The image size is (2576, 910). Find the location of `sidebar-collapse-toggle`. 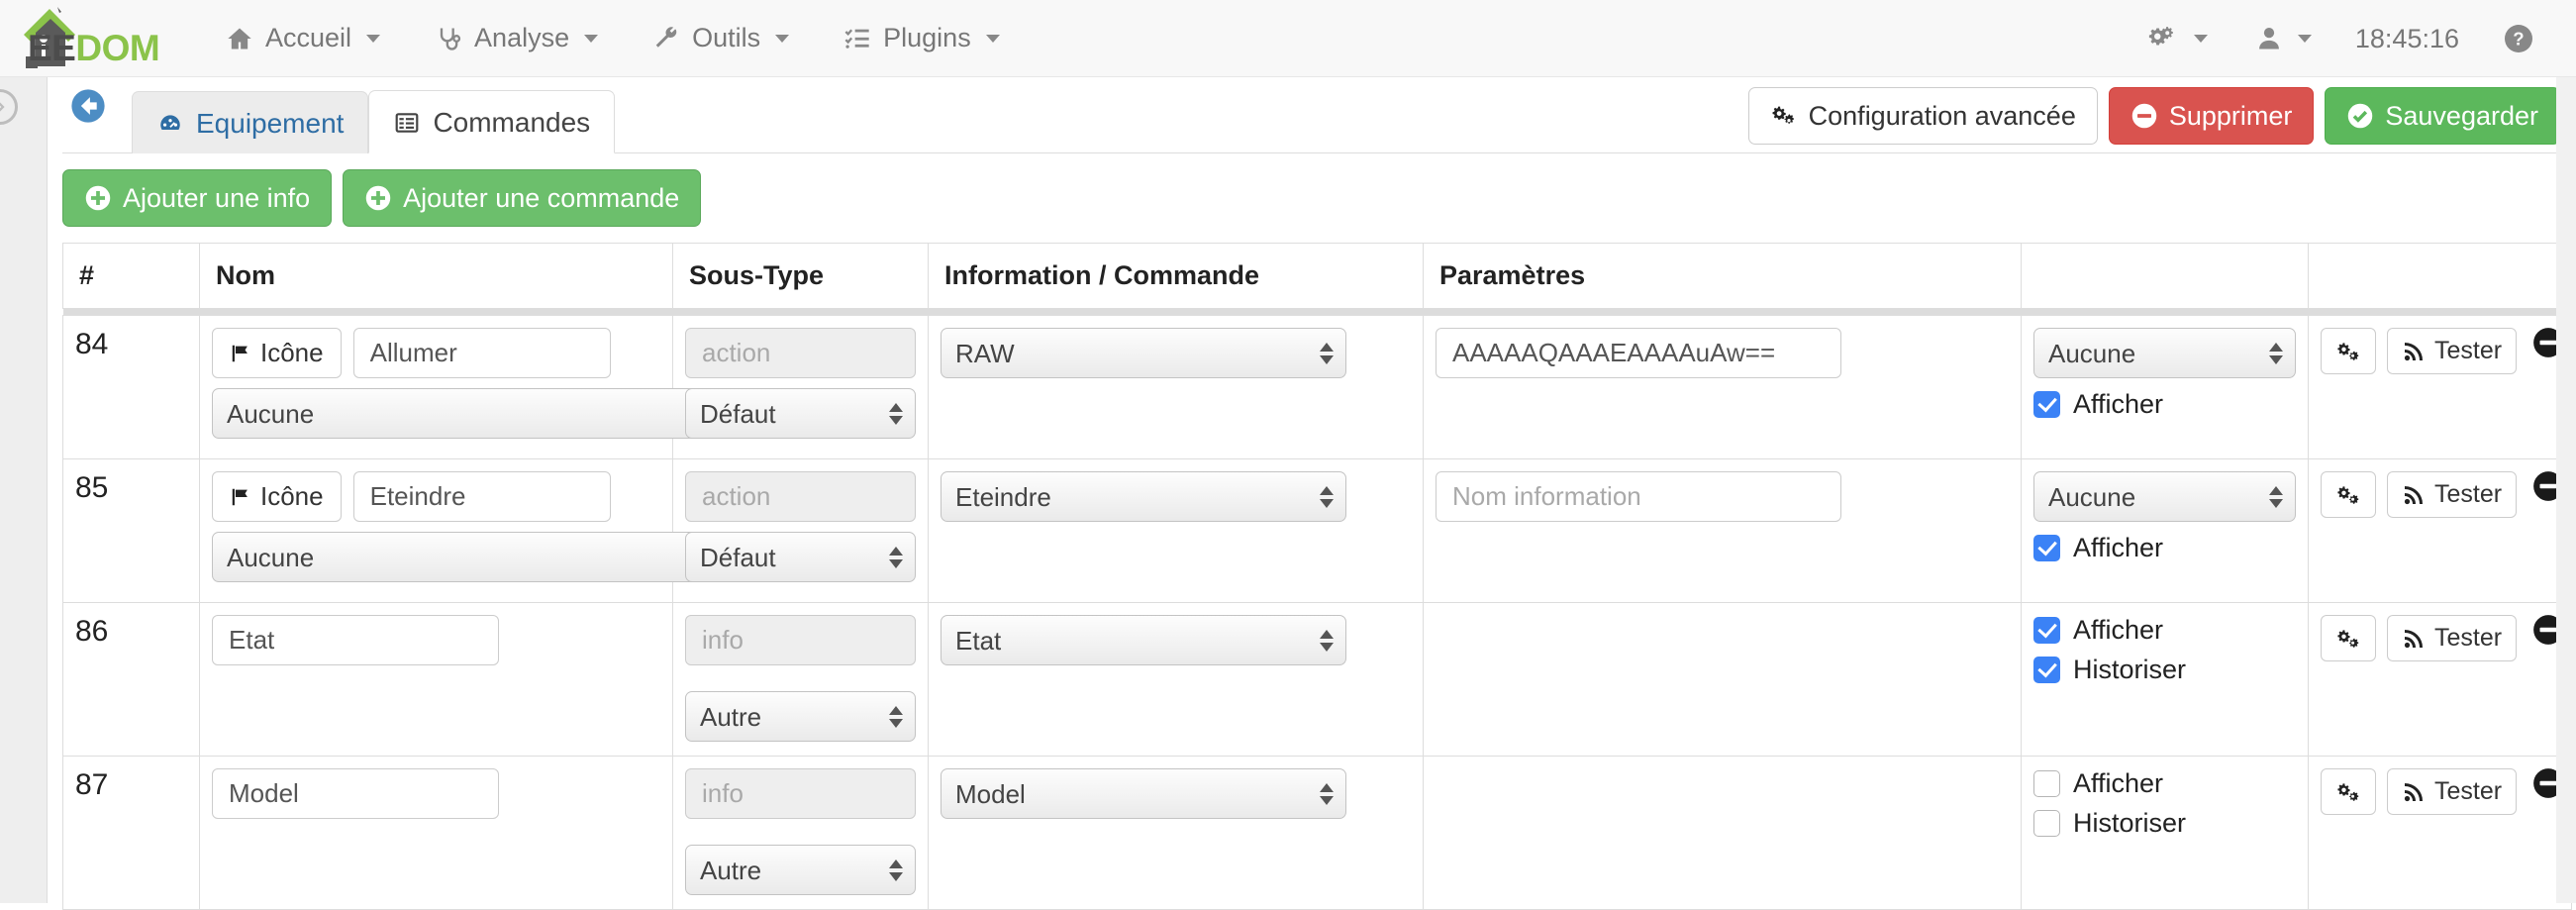

sidebar-collapse-toggle is located at coordinates (9, 107).